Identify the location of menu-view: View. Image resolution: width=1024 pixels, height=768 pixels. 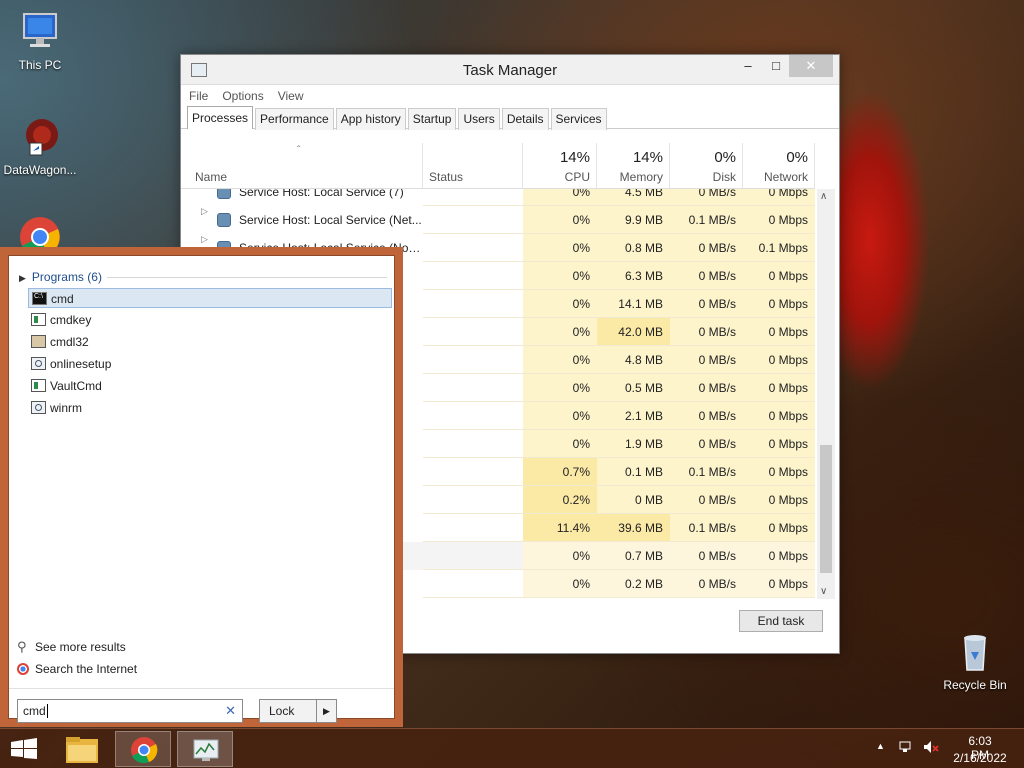
(291, 96).